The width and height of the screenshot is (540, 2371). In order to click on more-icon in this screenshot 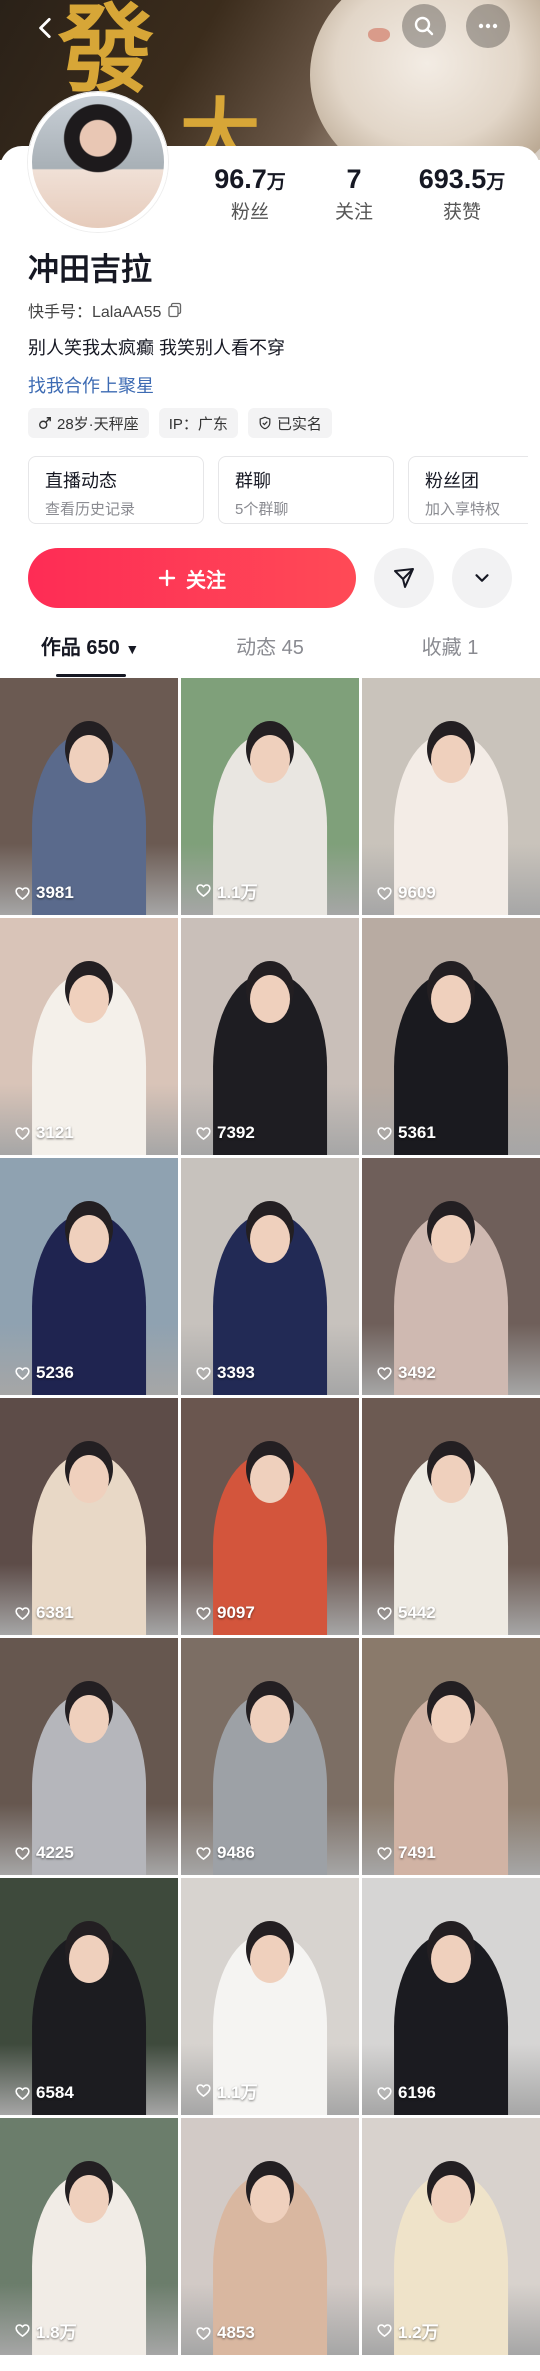, I will do `click(488, 26)`.